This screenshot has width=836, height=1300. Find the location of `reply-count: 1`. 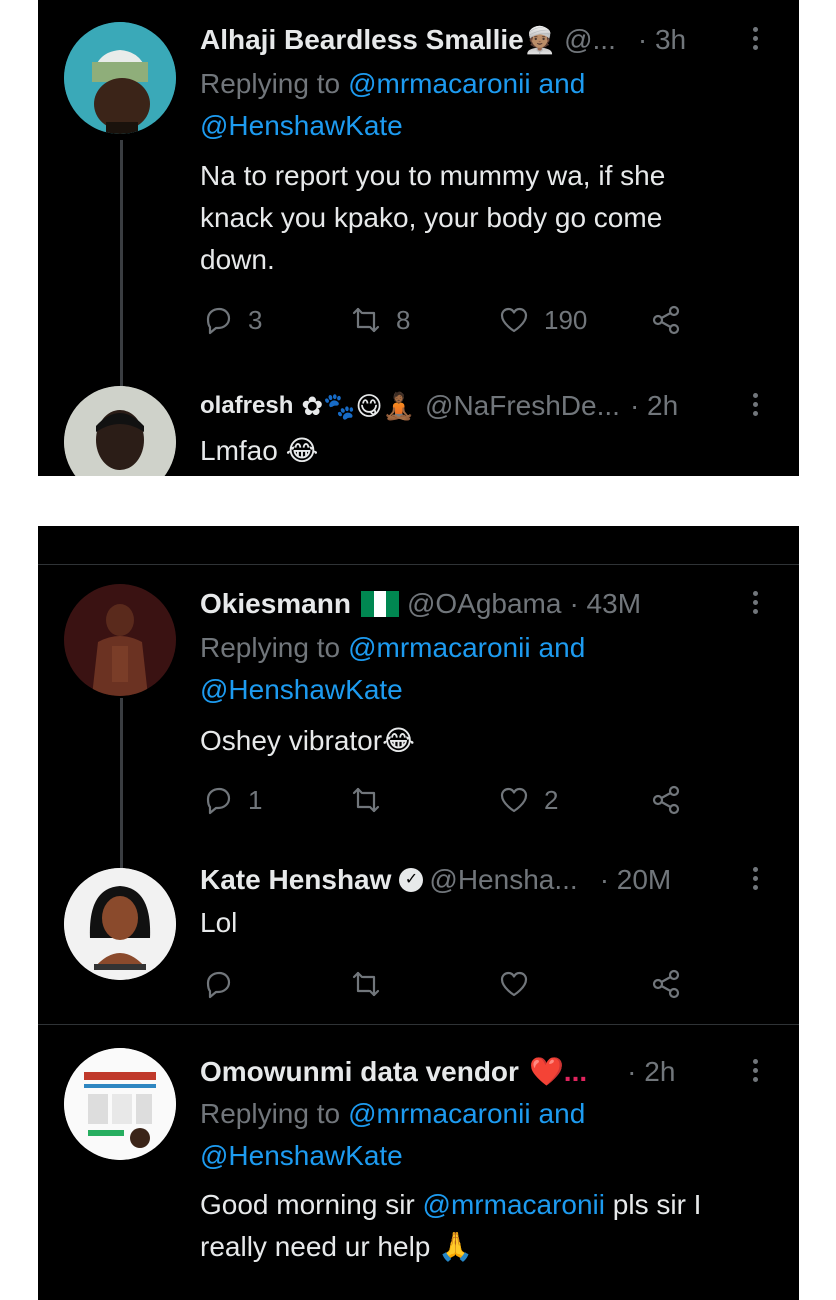

reply-count: 1 is located at coordinates (255, 799).